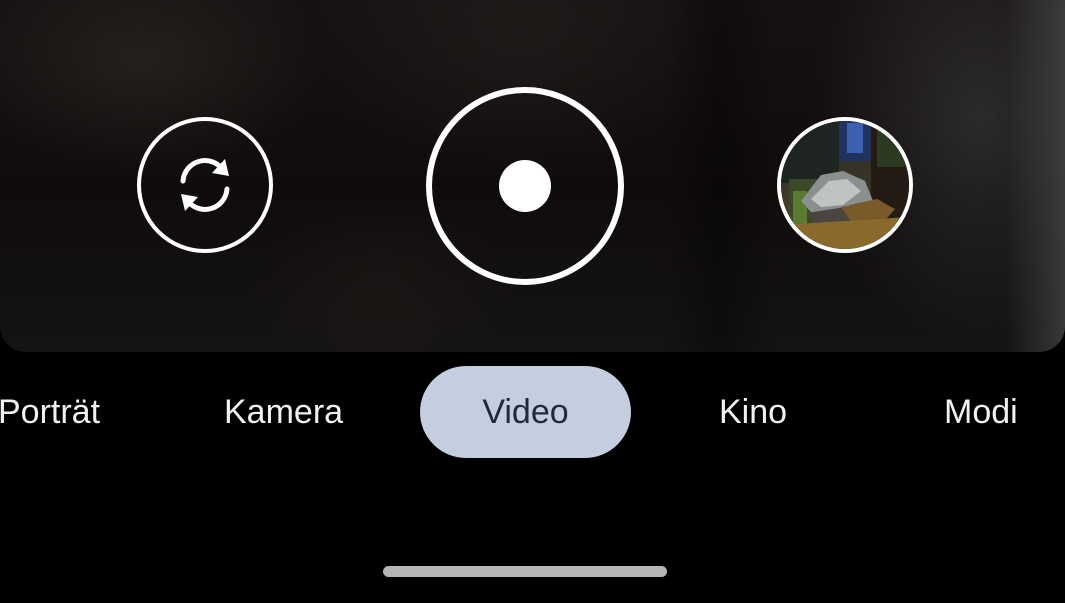 This screenshot has width=1065, height=603. What do you see at coordinates (753, 412) in the screenshot?
I see `mode-kino: Kino` at bounding box center [753, 412].